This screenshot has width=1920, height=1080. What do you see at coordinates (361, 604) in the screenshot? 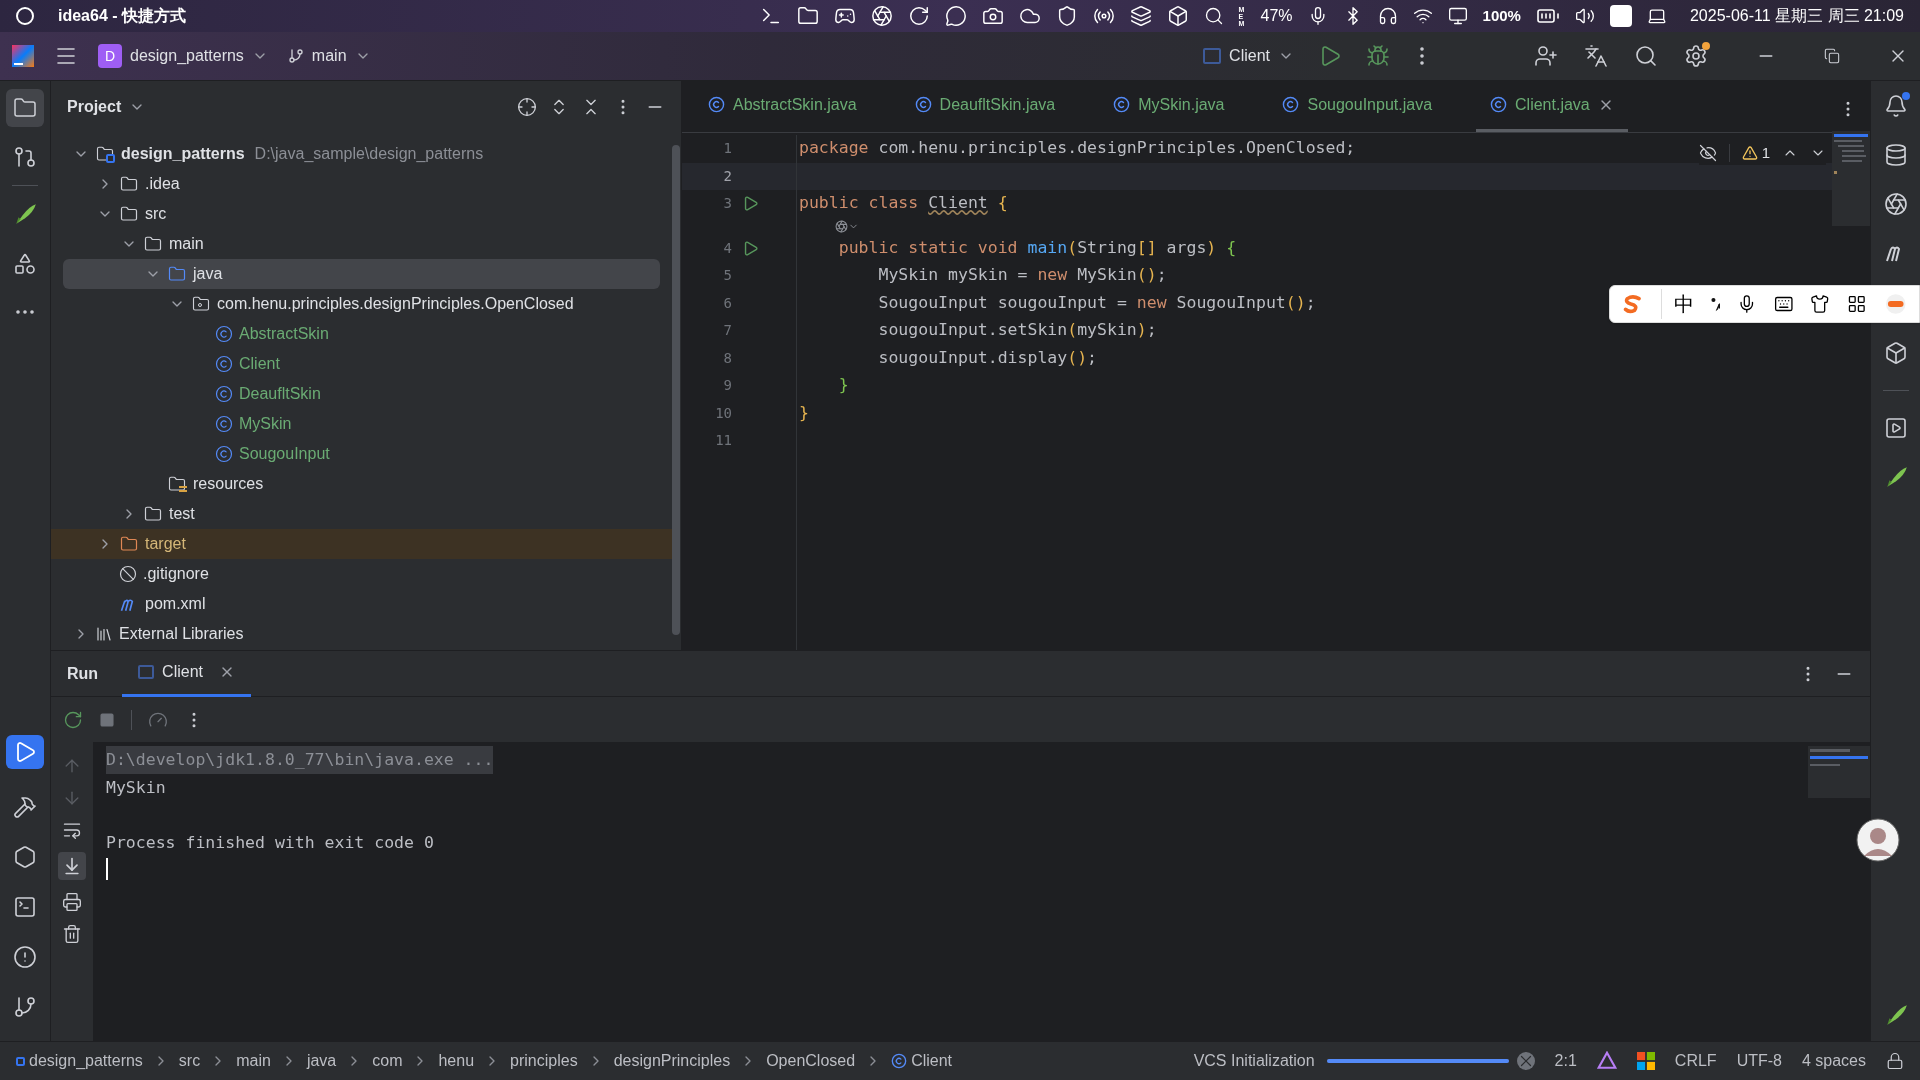
I see `tree-row: pom.xml` at bounding box center [361, 604].